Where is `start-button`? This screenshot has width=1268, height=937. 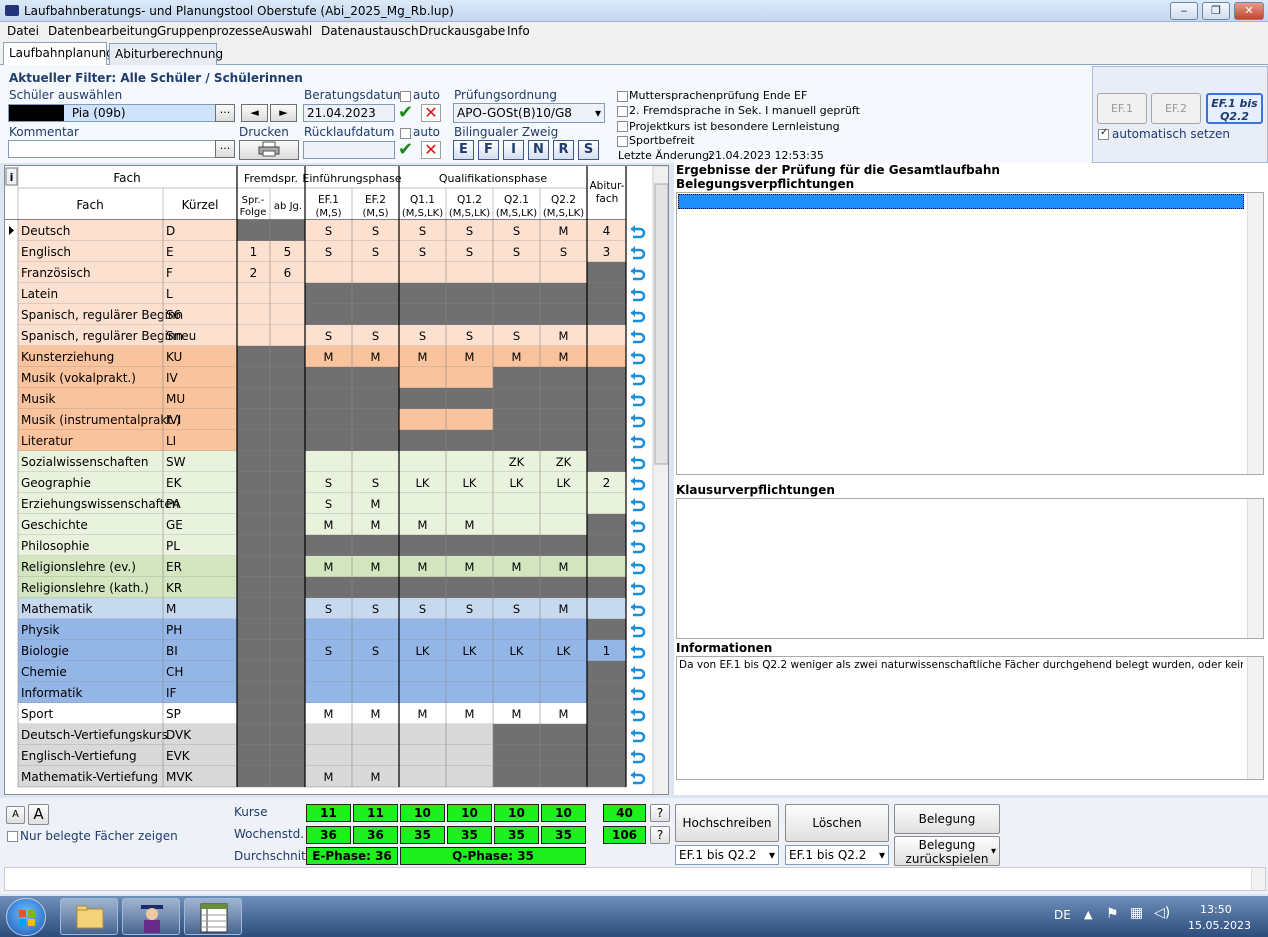
start-button is located at coordinates (26, 917).